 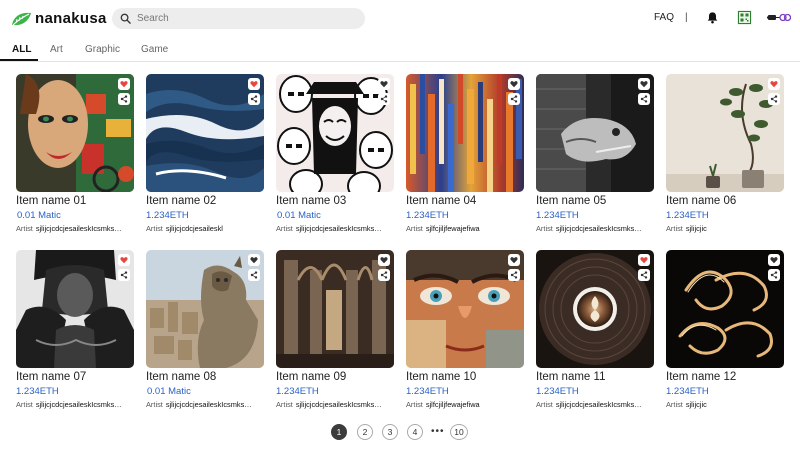 What do you see at coordinates (56, 49) in the screenshot?
I see `tab-art: Art` at bounding box center [56, 49].